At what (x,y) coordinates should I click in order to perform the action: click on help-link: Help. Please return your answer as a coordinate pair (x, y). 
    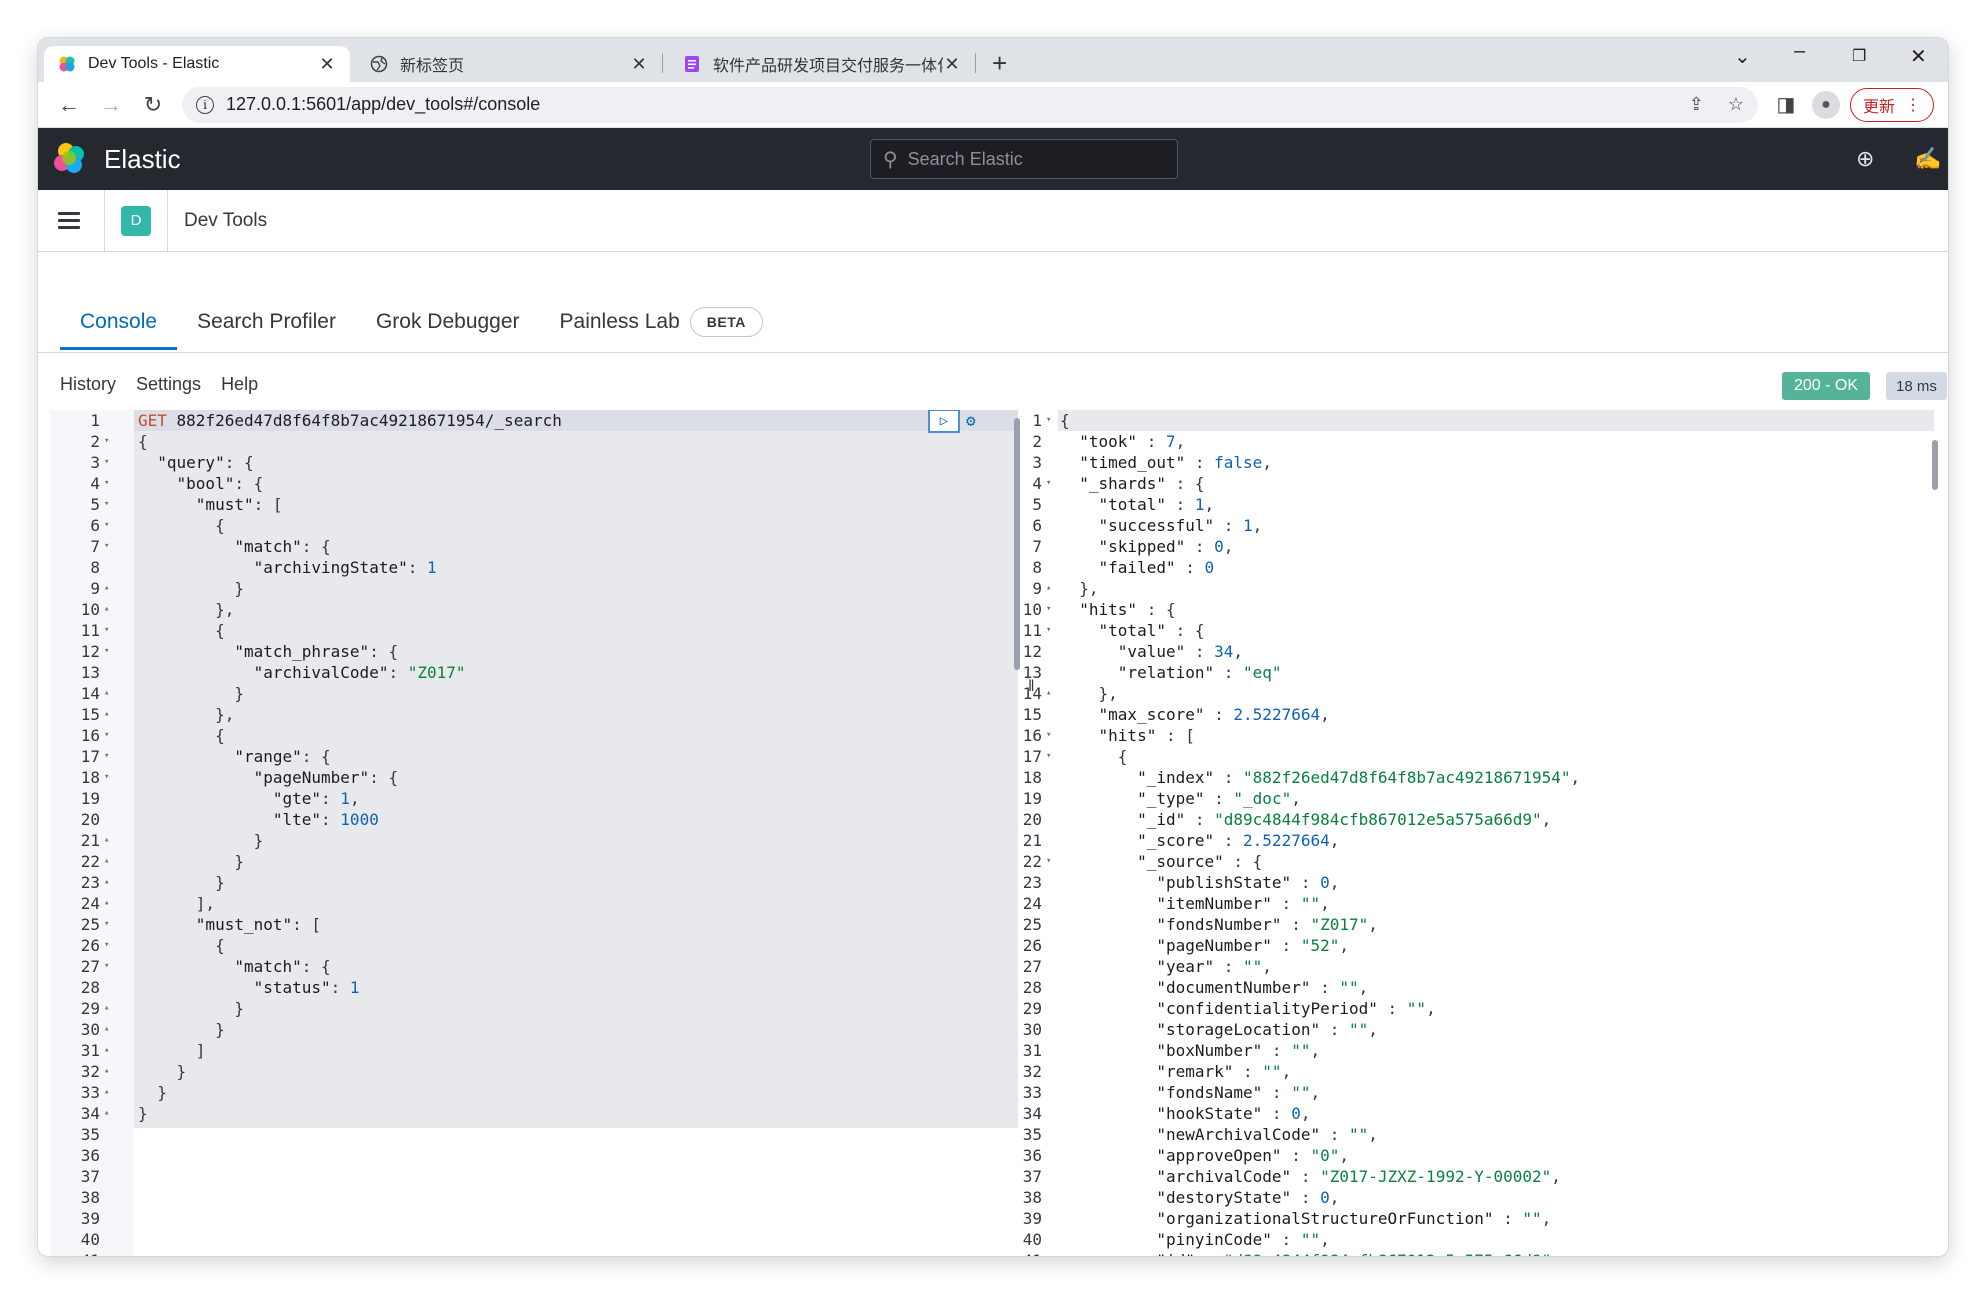
    Looking at the image, I should click on (239, 384).